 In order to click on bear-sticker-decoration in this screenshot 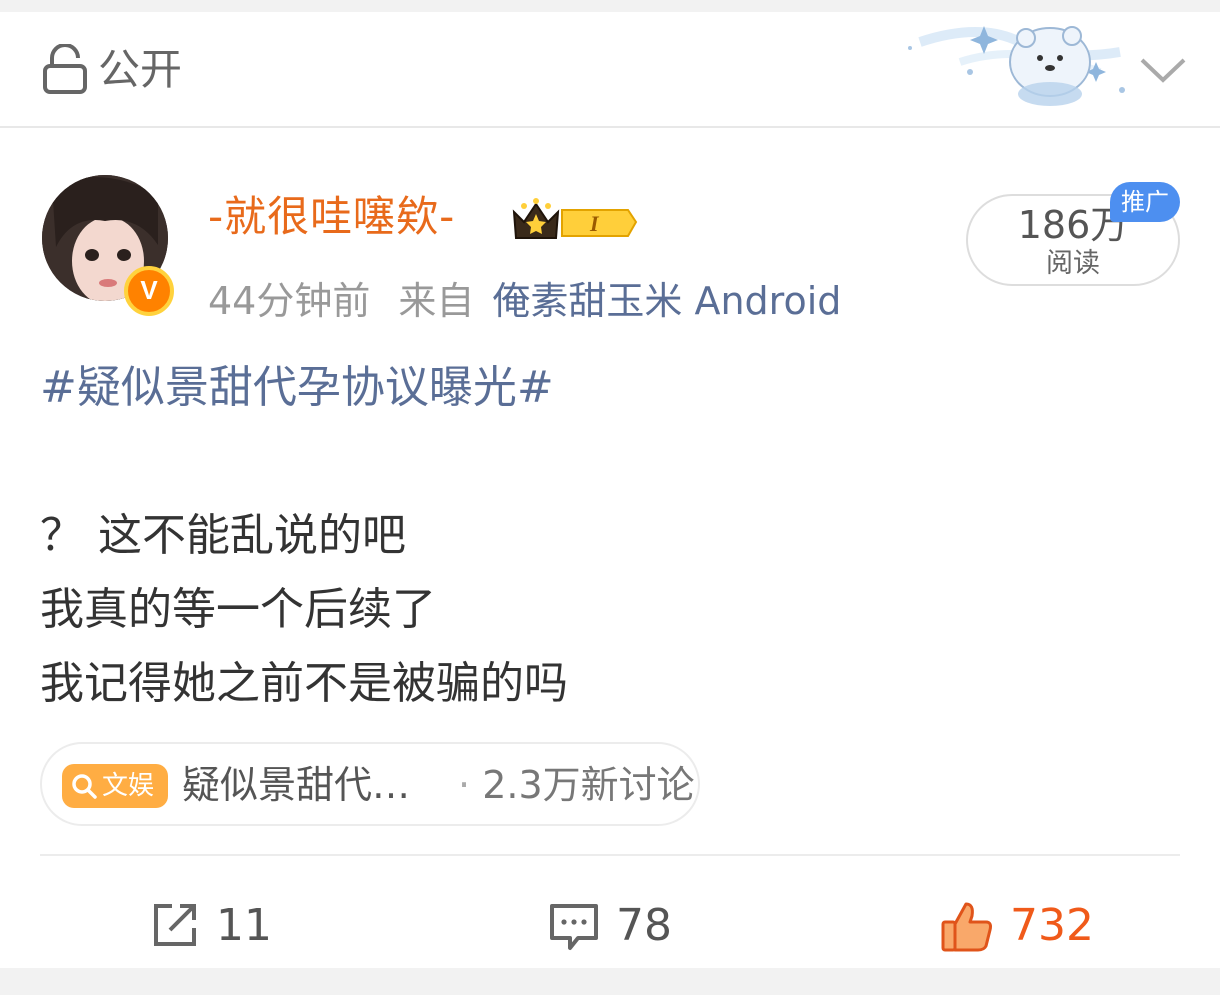, I will do `click(1016, 66)`.